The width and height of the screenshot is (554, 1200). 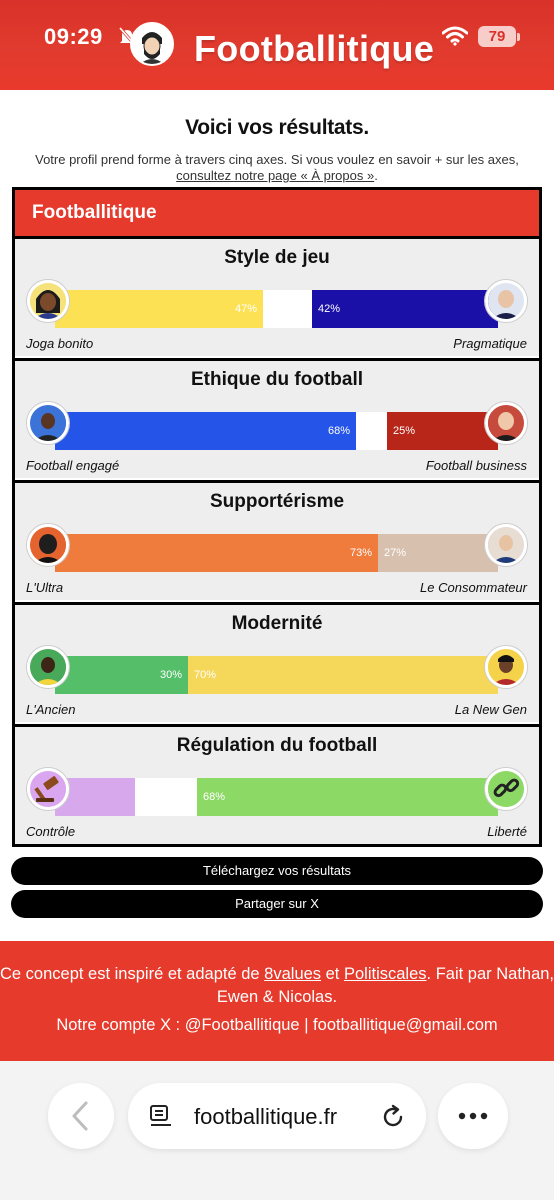 I want to click on share-on-x-button: Partager sur X, so click(x=277, y=904).